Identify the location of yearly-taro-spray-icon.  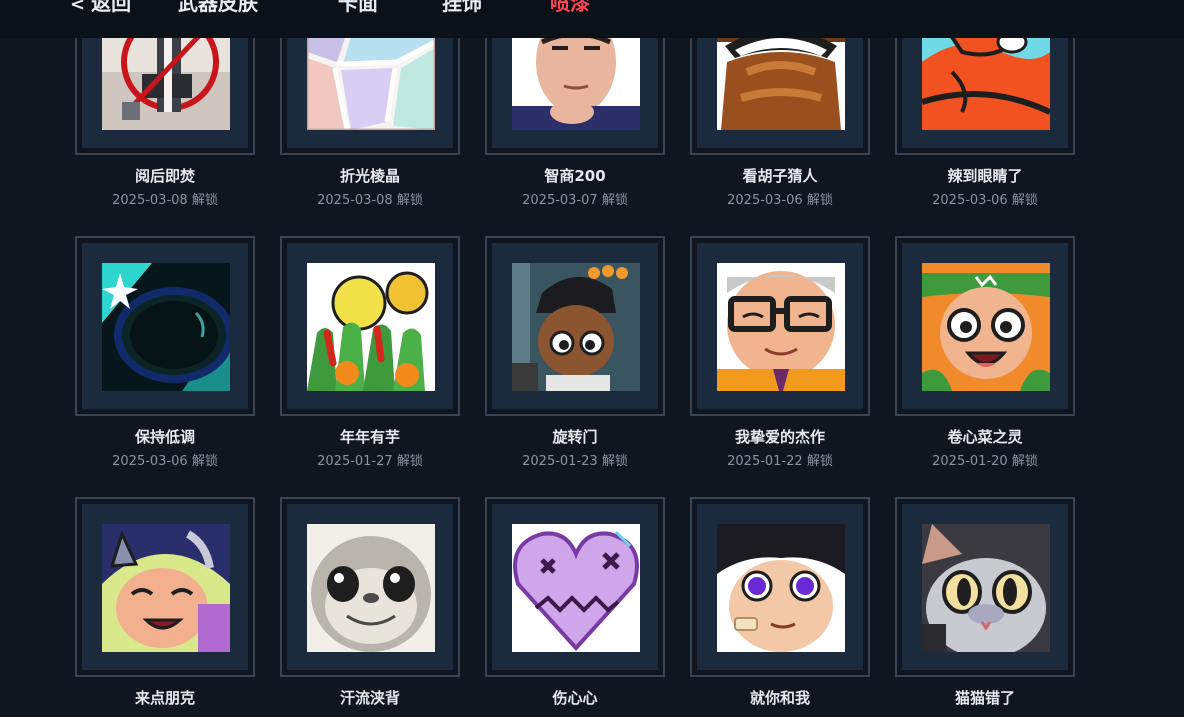
(371, 327).